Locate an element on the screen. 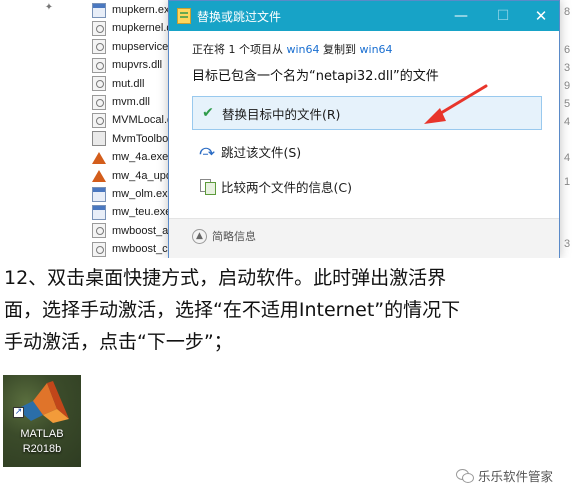  compare-files-label: 比较两个文件的信息(C) is located at coordinates (286, 187).